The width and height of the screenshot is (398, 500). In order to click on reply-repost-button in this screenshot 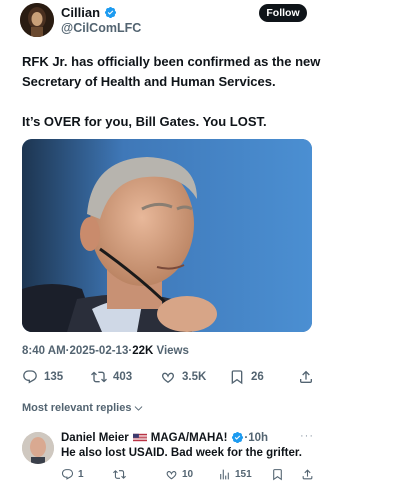, I will do `click(121, 474)`.